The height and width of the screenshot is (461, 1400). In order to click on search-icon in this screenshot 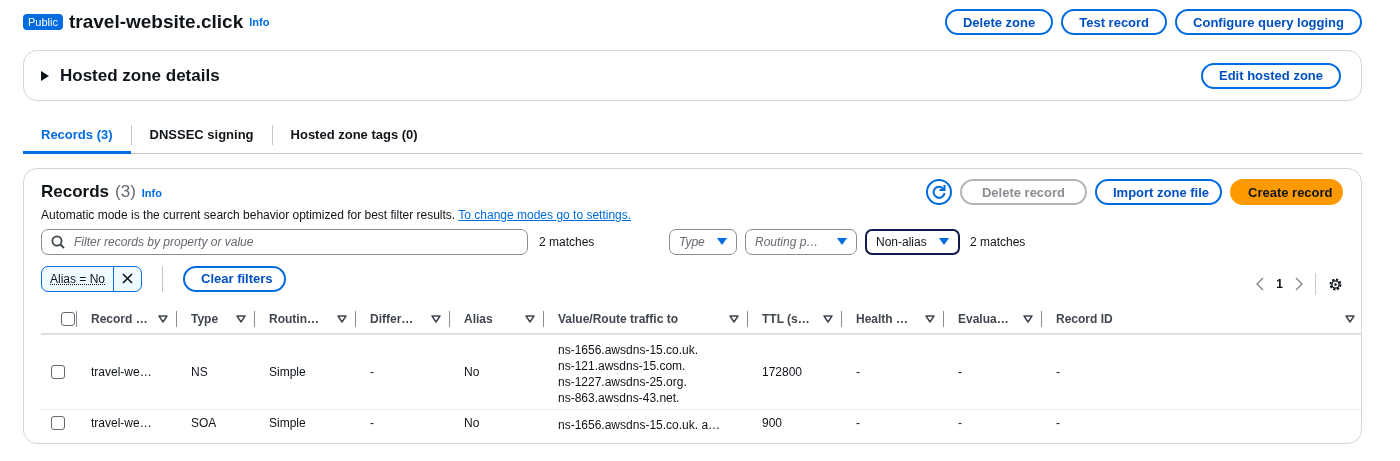, I will do `click(58, 242)`.